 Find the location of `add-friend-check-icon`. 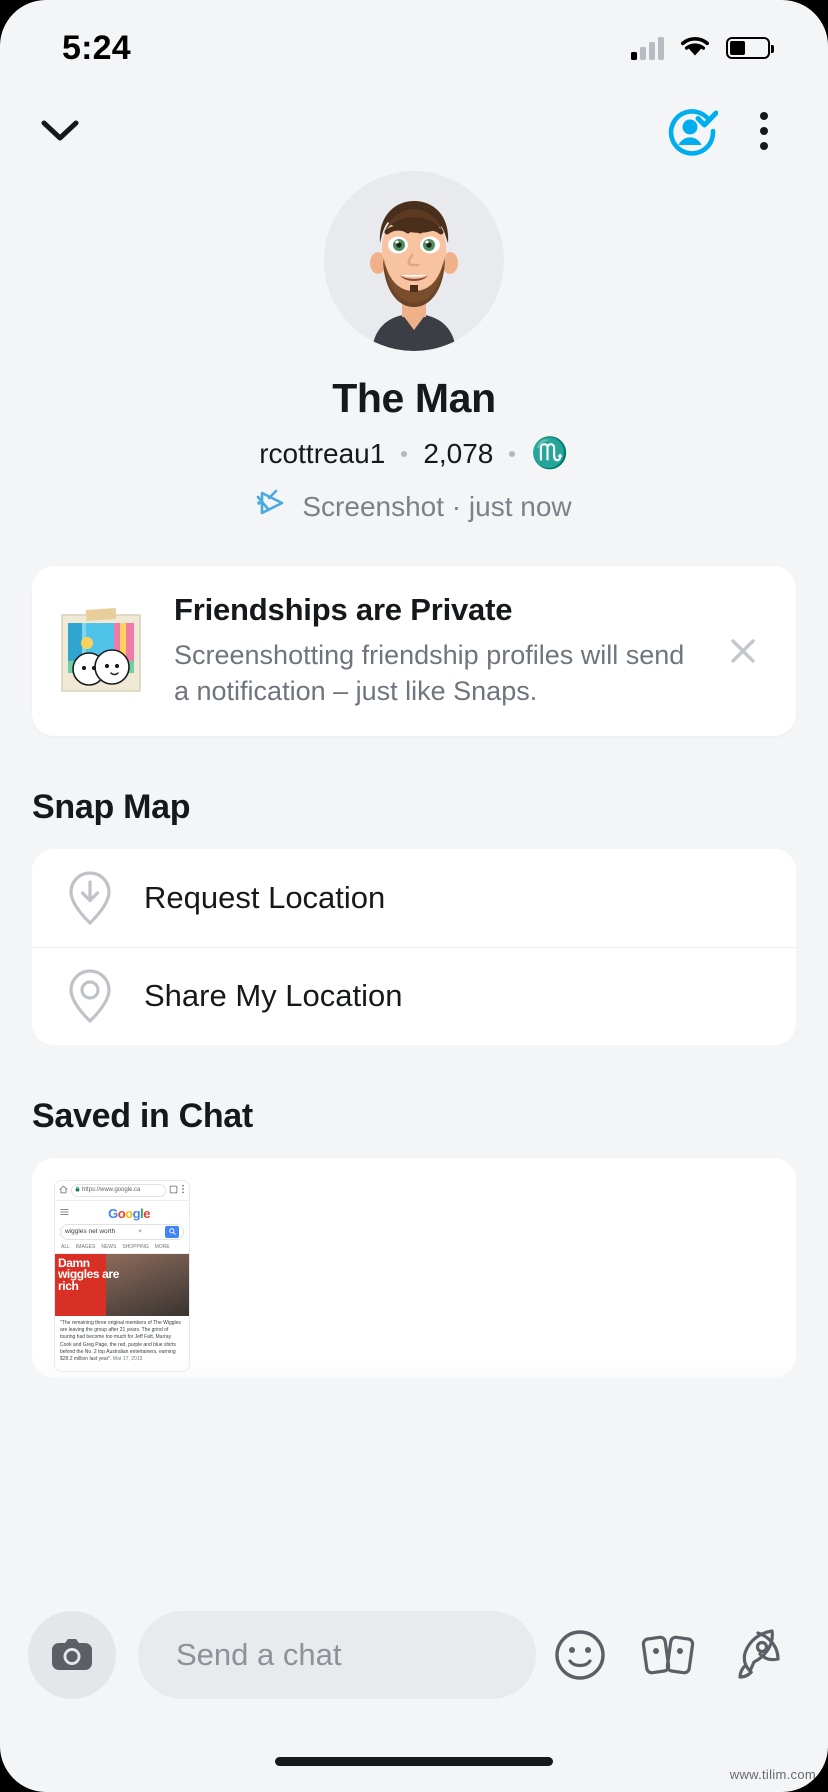

add-friend-check-icon is located at coordinates (691, 131).